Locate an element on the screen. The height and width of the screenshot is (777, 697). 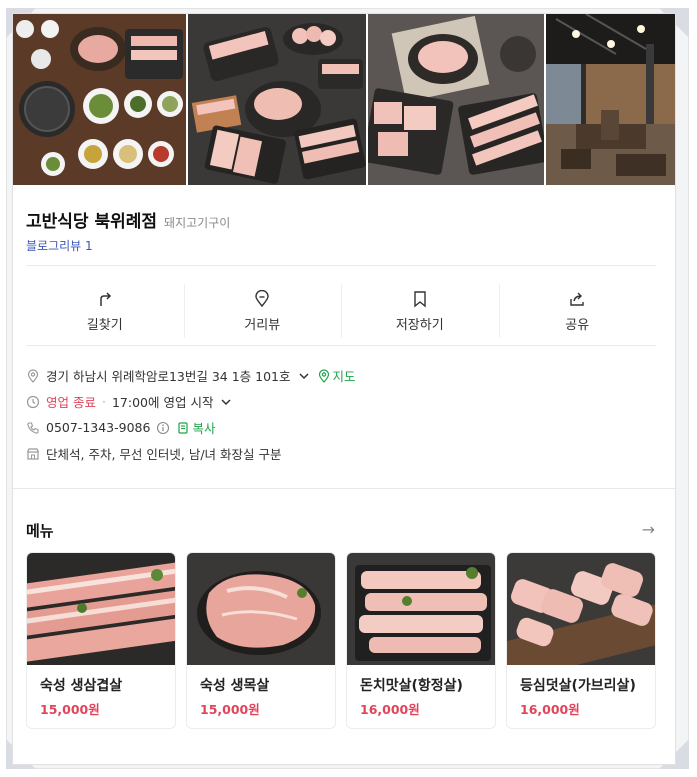
menu-item: 숙성 생삼겹살 15,000원 is located at coordinates (101, 640).